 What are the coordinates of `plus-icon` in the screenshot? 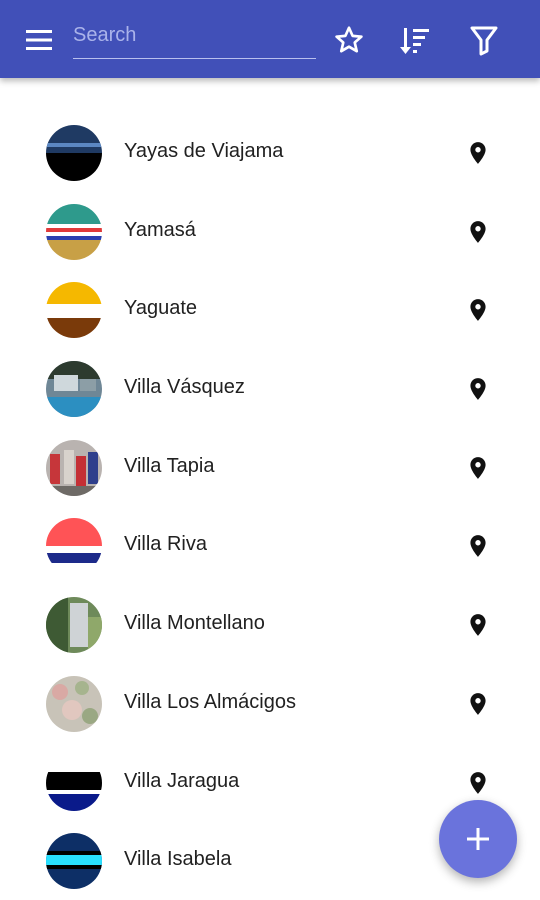 It's located at (478, 839).